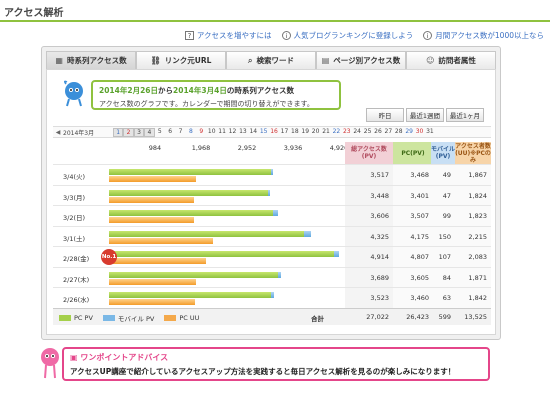 This screenshot has height=420, width=550. Describe the element at coordinates (446, 175) in the screenshot. I see `cell-mobile: 49` at that location.